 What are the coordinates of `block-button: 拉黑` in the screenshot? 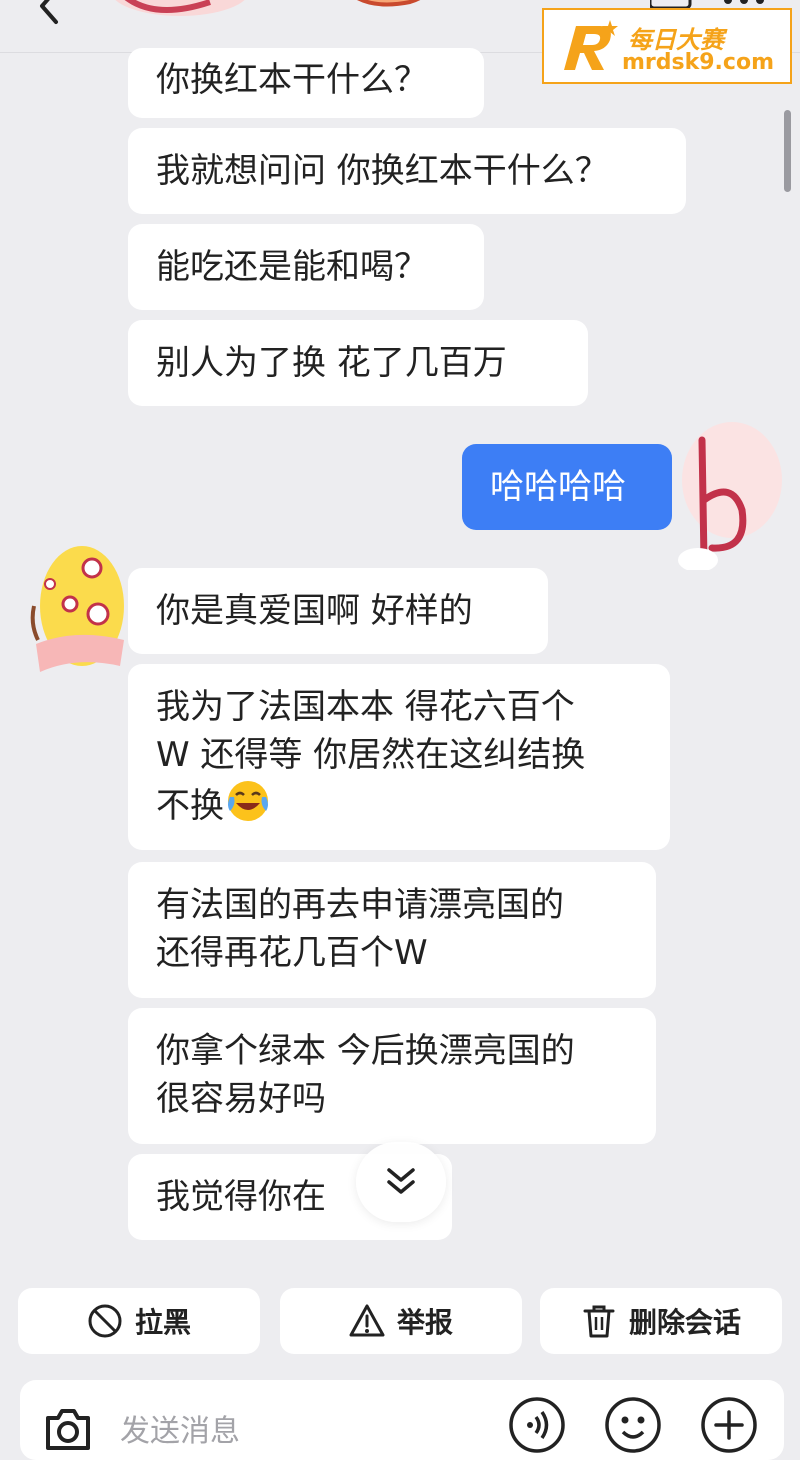 It's located at (139, 1321).